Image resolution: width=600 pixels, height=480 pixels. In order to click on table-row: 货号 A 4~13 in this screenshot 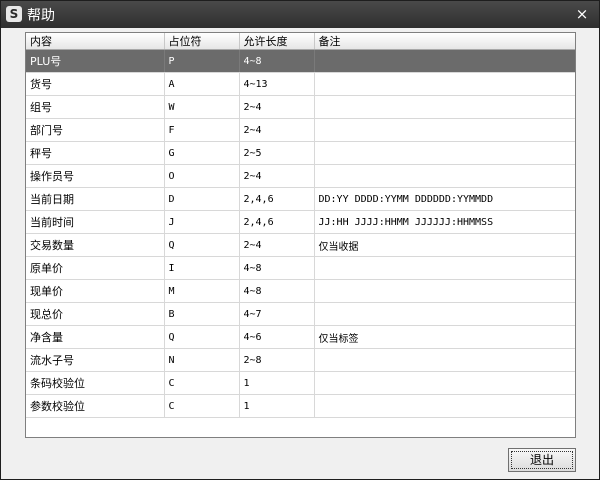, I will do `click(300, 84)`.